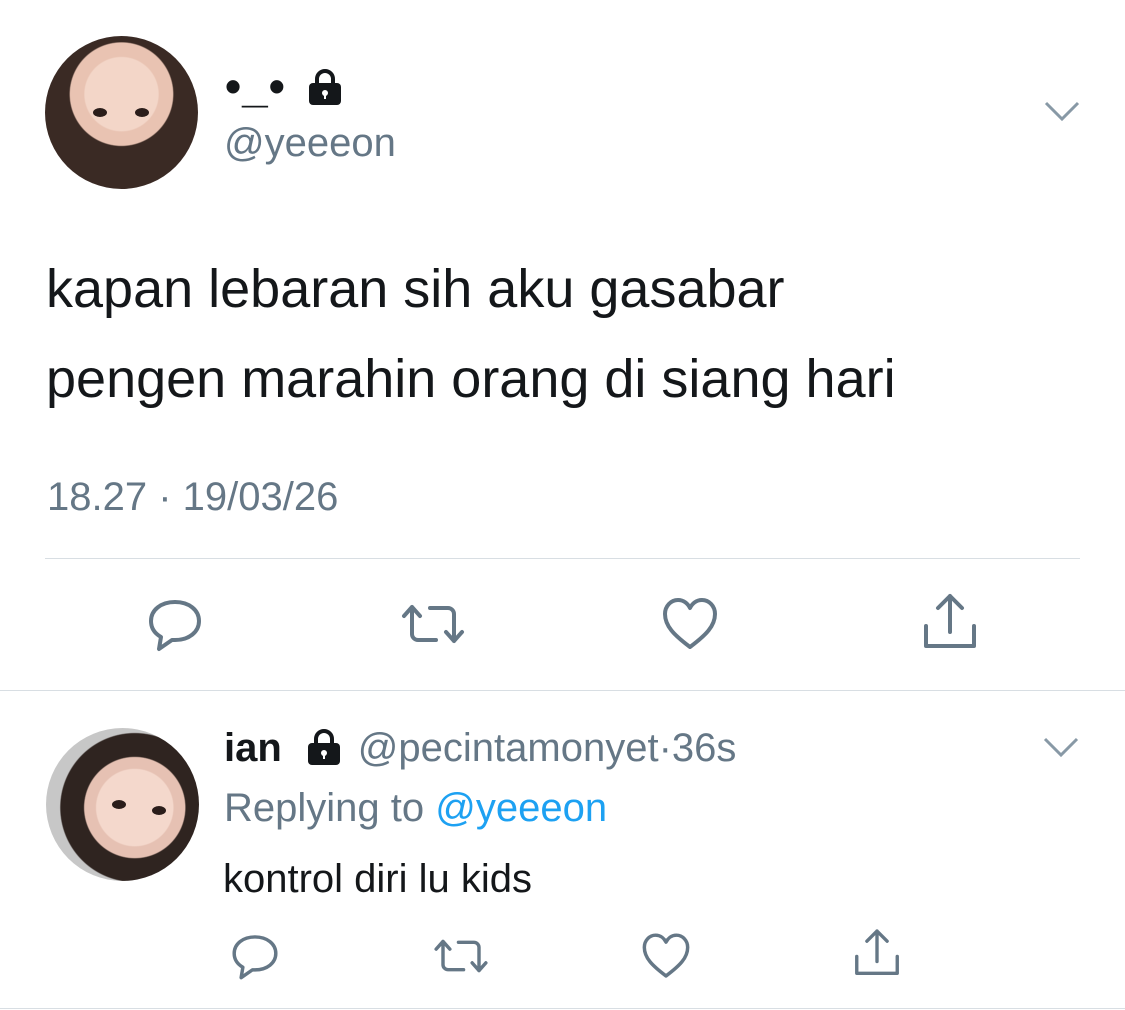 Image resolution: width=1125 pixels, height=1010 pixels. What do you see at coordinates (378, 879) in the screenshot?
I see `tweet-text: kontrol diri lu kids` at bounding box center [378, 879].